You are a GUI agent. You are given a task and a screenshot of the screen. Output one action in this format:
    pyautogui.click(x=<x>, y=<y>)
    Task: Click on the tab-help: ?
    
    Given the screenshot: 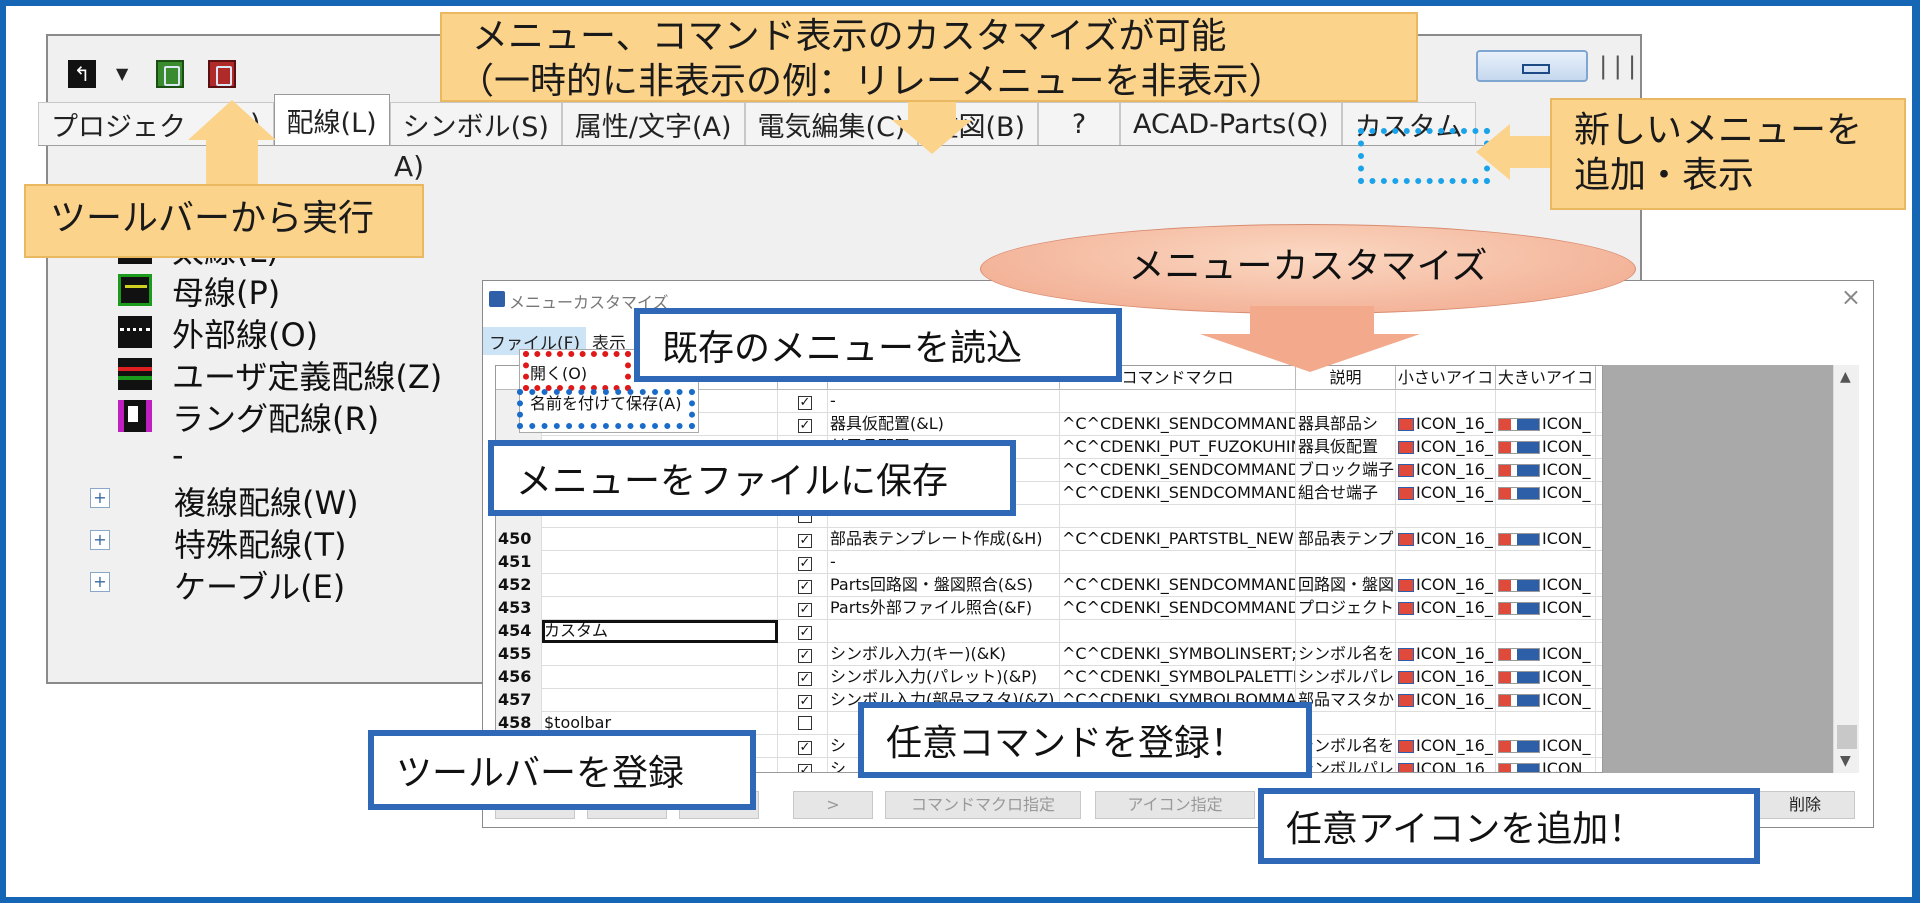 What is the action you would take?
    pyautogui.click(x=1079, y=124)
    